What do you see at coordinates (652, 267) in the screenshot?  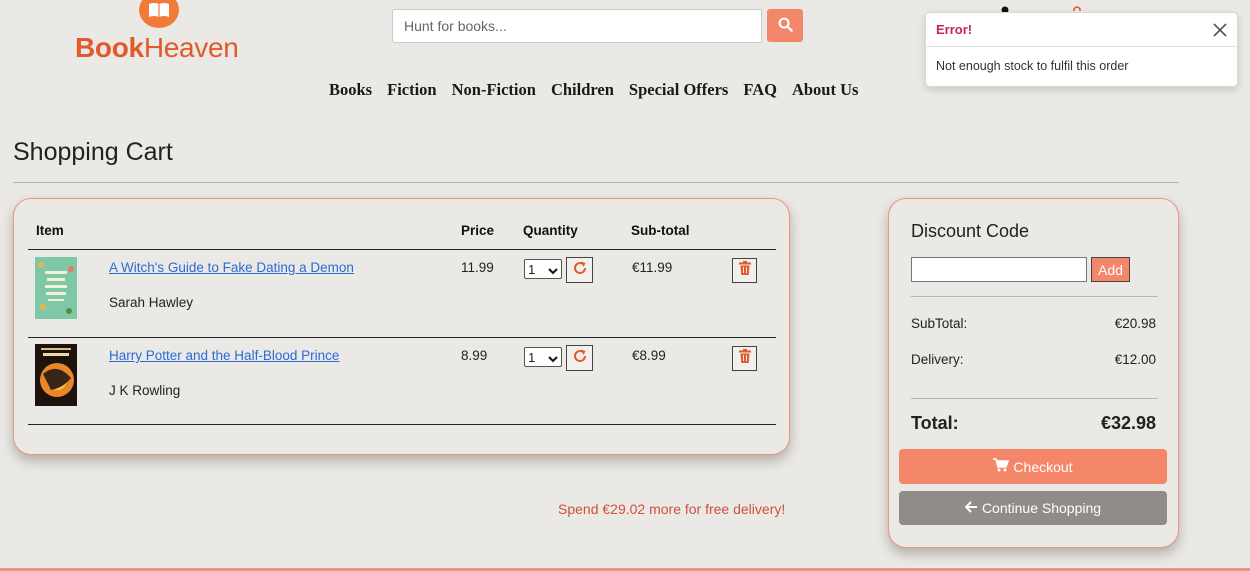 I see `item-subtotal: €11.99` at bounding box center [652, 267].